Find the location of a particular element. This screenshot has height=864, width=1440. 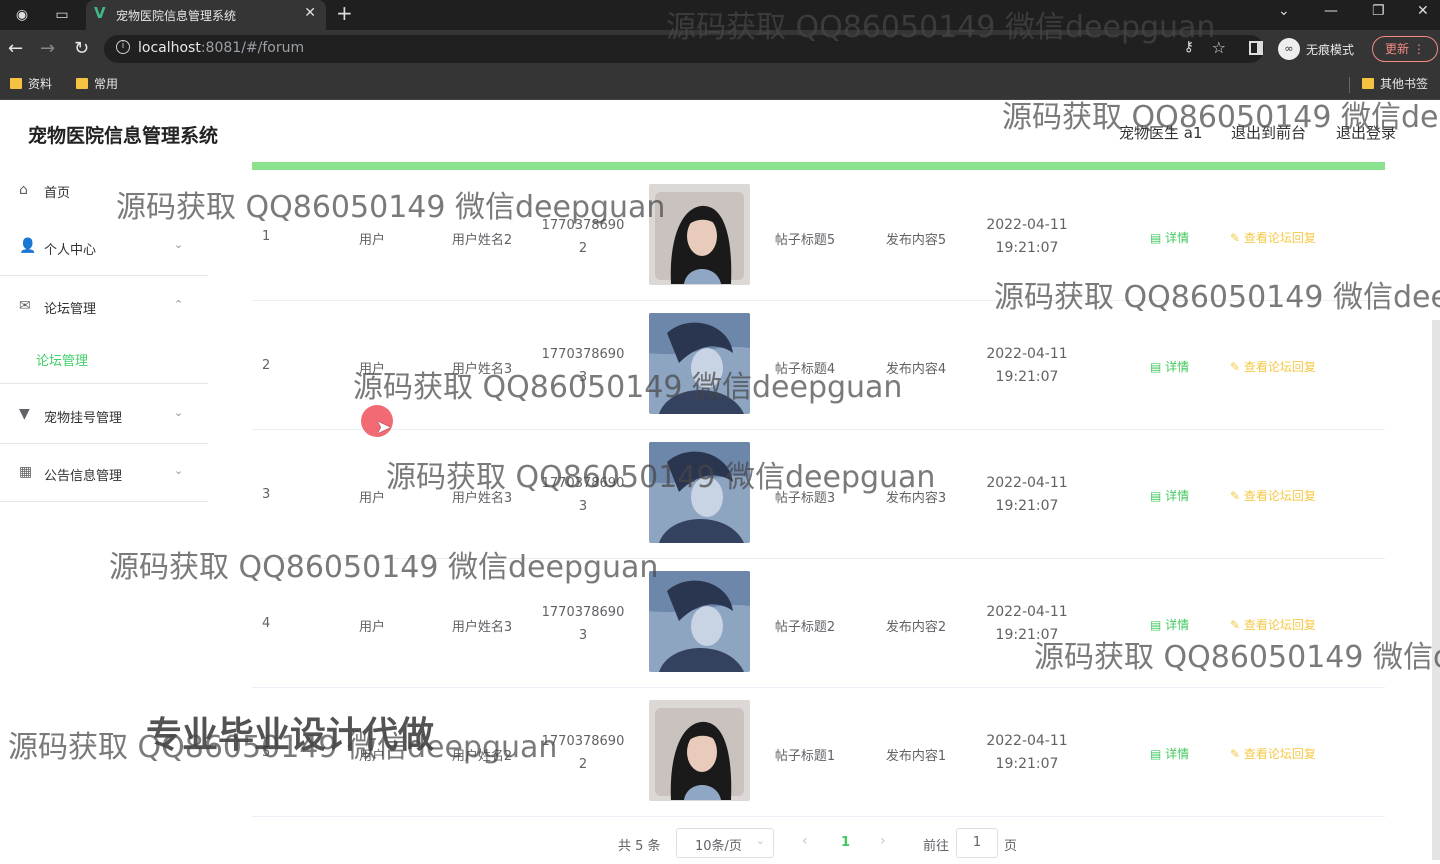

row-index: 5 is located at coordinates (266, 752).